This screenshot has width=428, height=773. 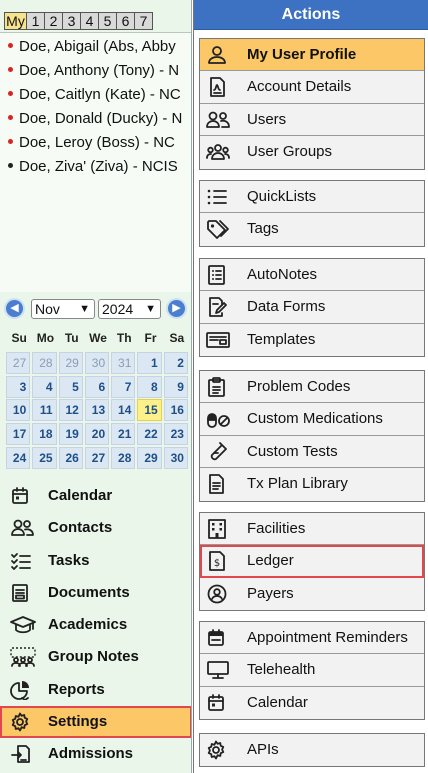 What do you see at coordinates (312, 307) in the screenshot?
I see `action-data-forms: Data Forms` at bounding box center [312, 307].